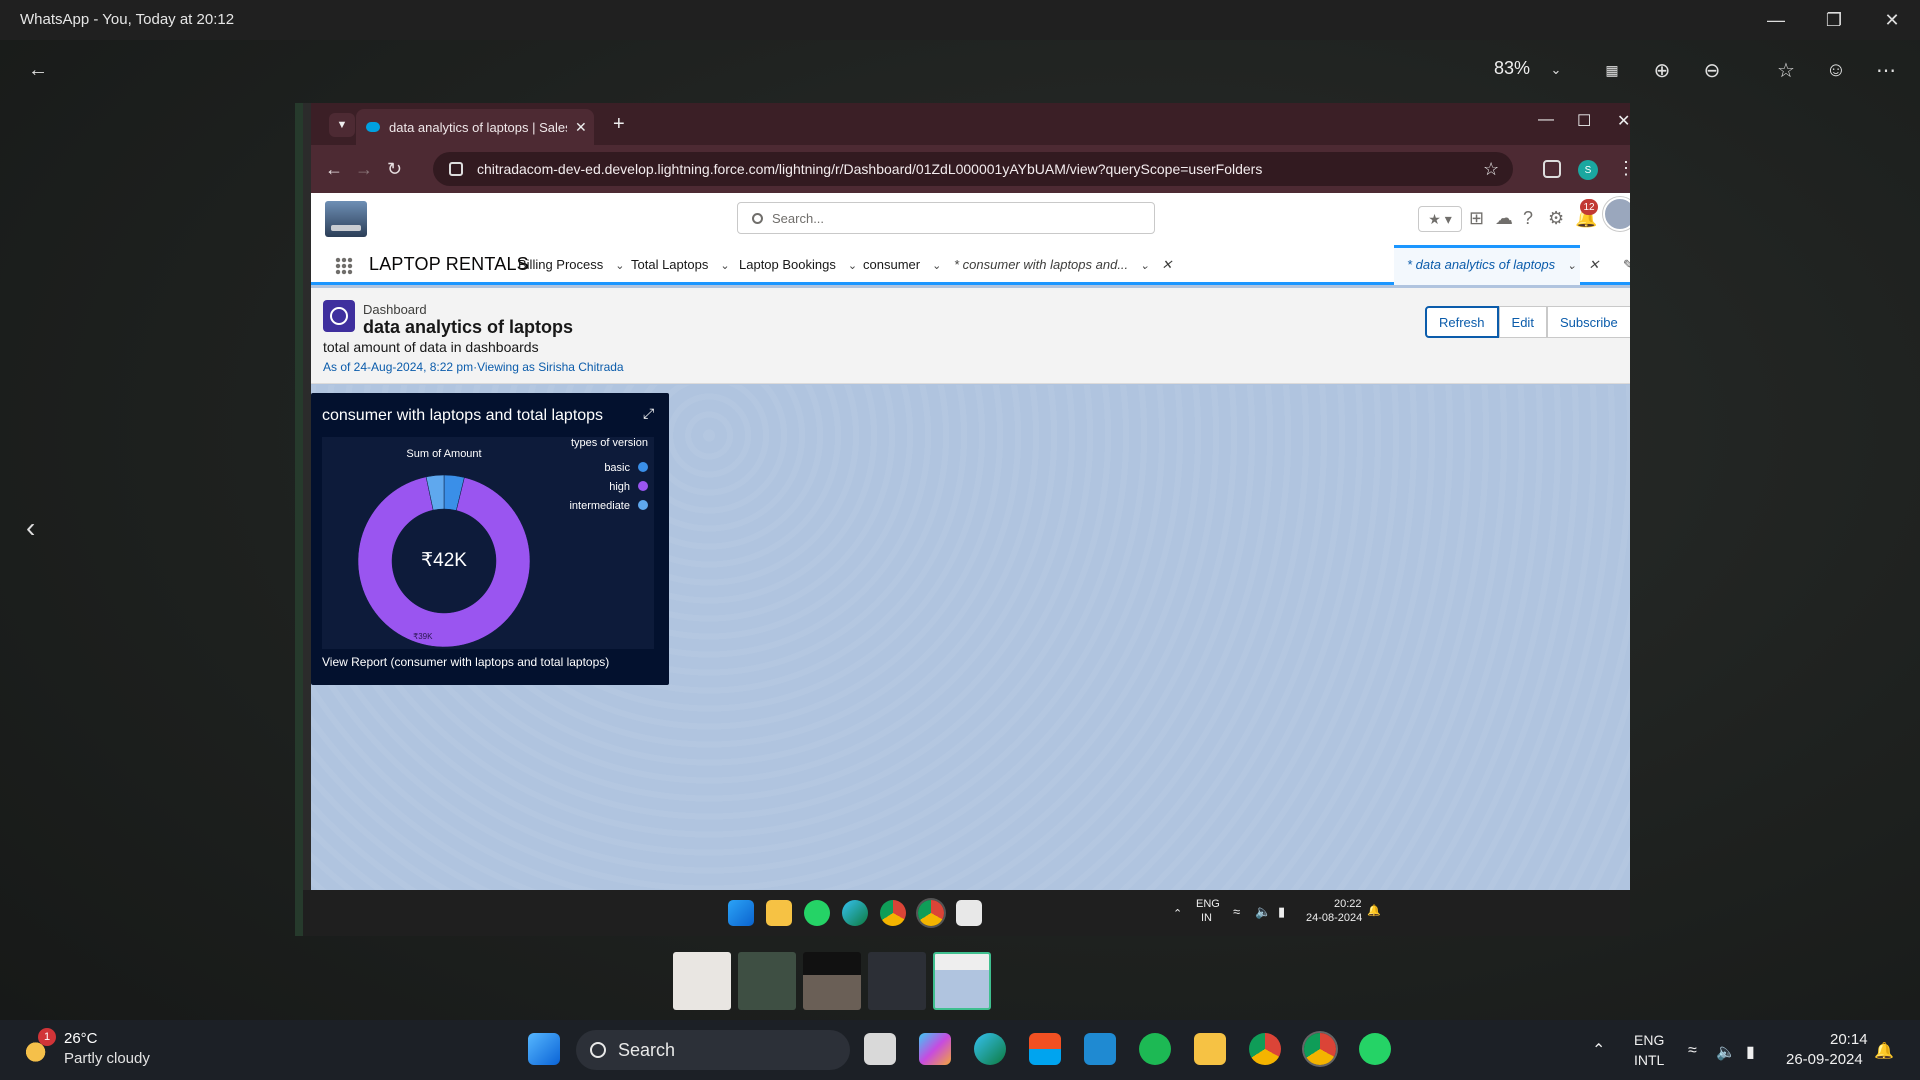 The width and height of the screenshot is (1920, 1080). What do you see at coordinates (456, 169) in the screenshot?
I see `site-info-icon` at bounding box center [456, 169].